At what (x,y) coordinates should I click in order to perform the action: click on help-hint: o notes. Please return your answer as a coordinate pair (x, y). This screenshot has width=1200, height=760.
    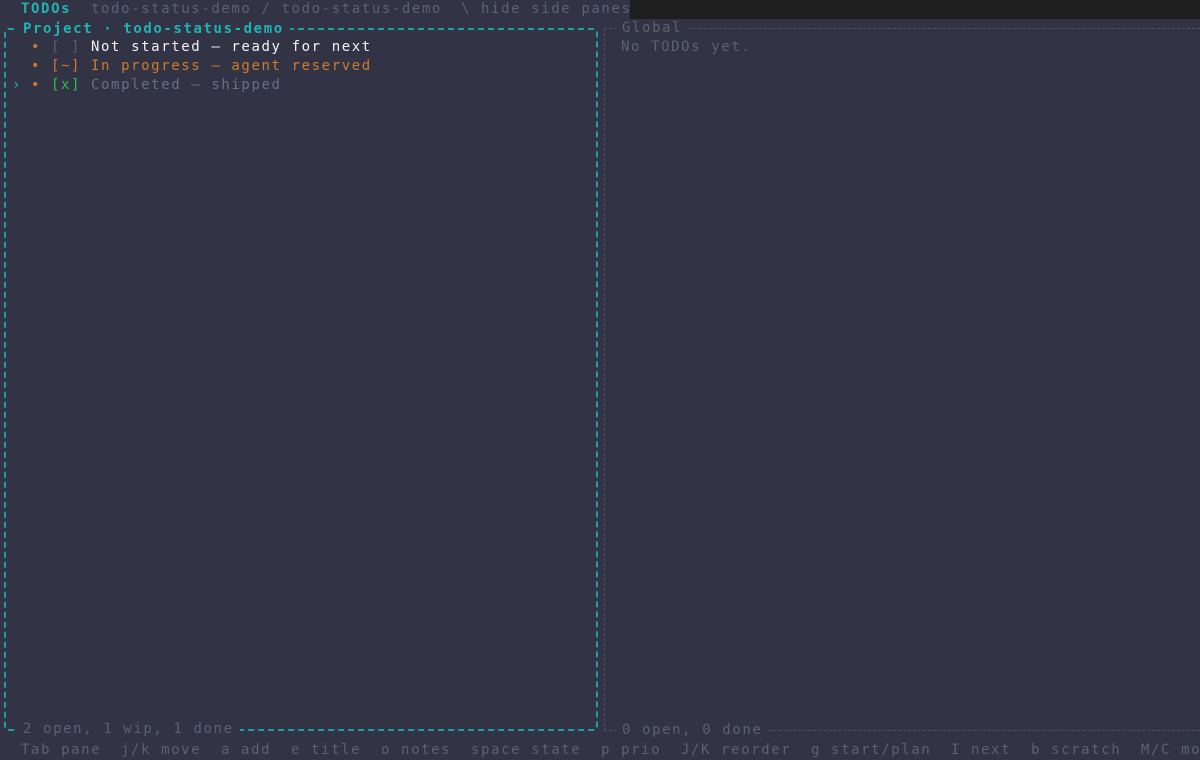
    Looking at the image, I should click on (416, 750).